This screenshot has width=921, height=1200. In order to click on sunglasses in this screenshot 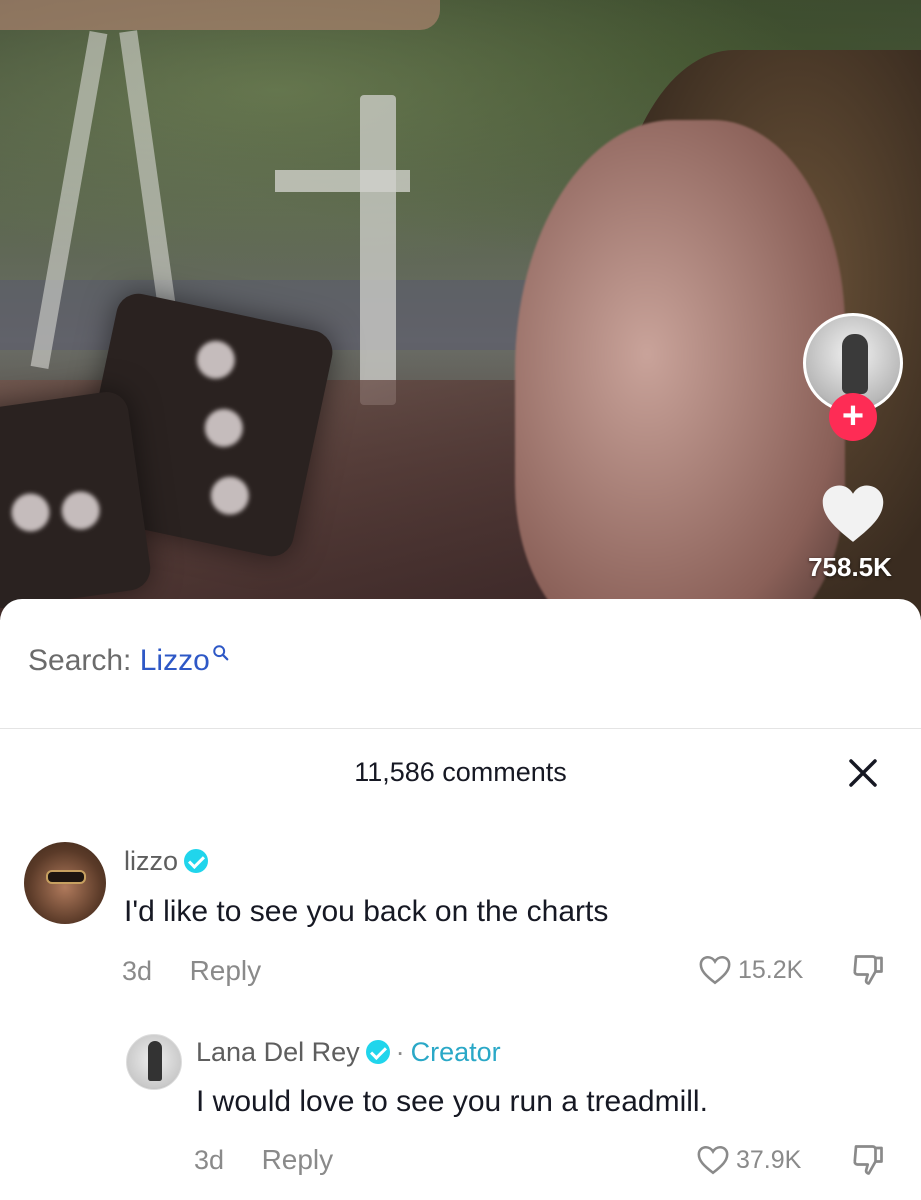, I will do `click(66, 877)`.